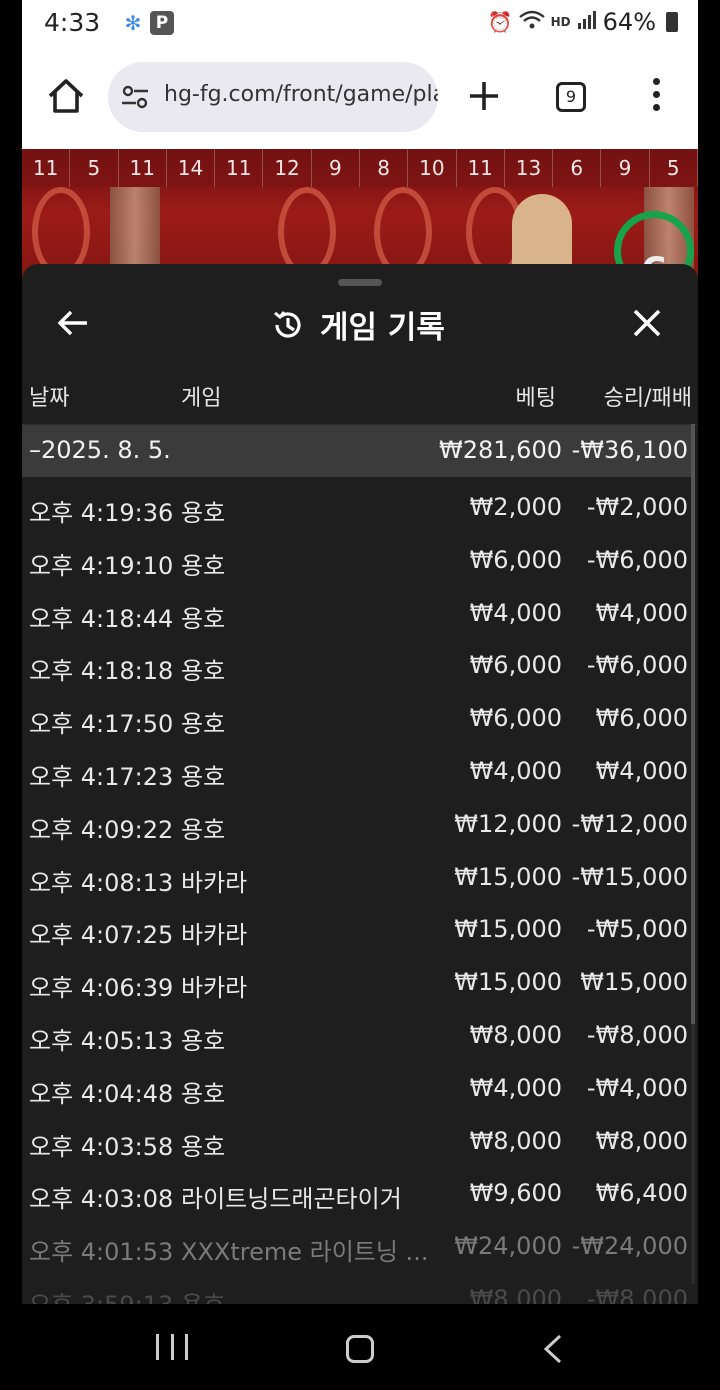  What do you see at coordinates (101, 935) in the screenshot?
I see `history-time: 오후 4:07:25` at bounding box center [101, 935].